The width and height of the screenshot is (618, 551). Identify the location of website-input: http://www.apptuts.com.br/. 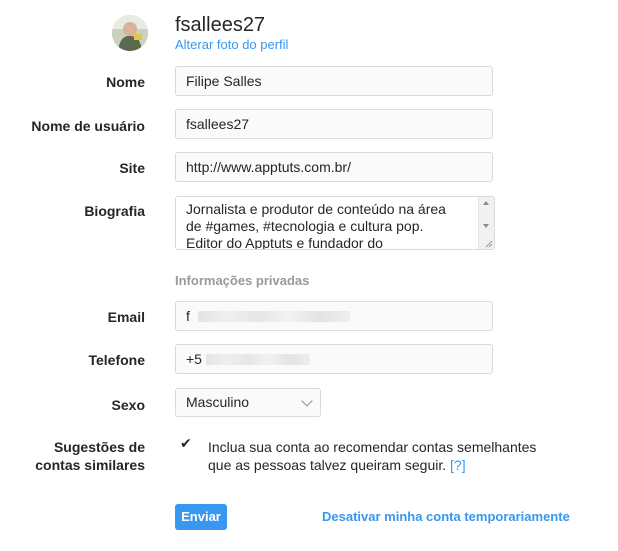
(334, 167).